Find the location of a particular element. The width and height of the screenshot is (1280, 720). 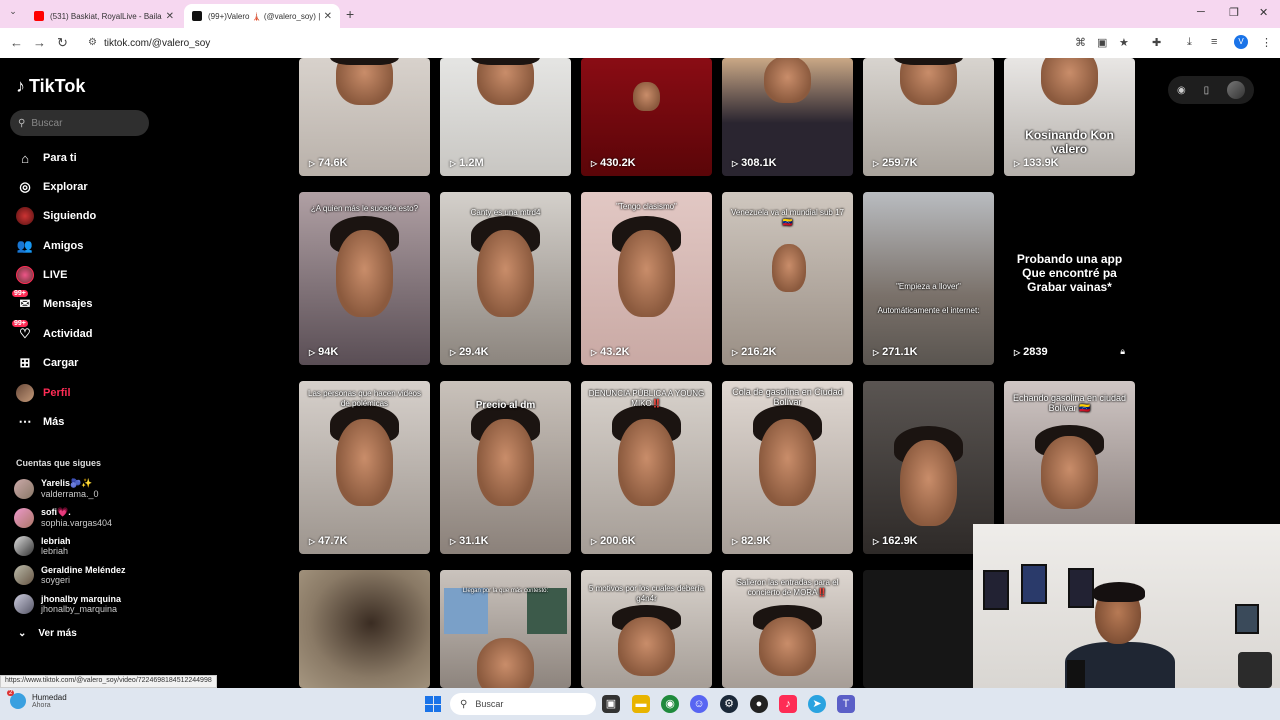

see-more-button: ⌄ Ver más is located at coordinates (47, 633).